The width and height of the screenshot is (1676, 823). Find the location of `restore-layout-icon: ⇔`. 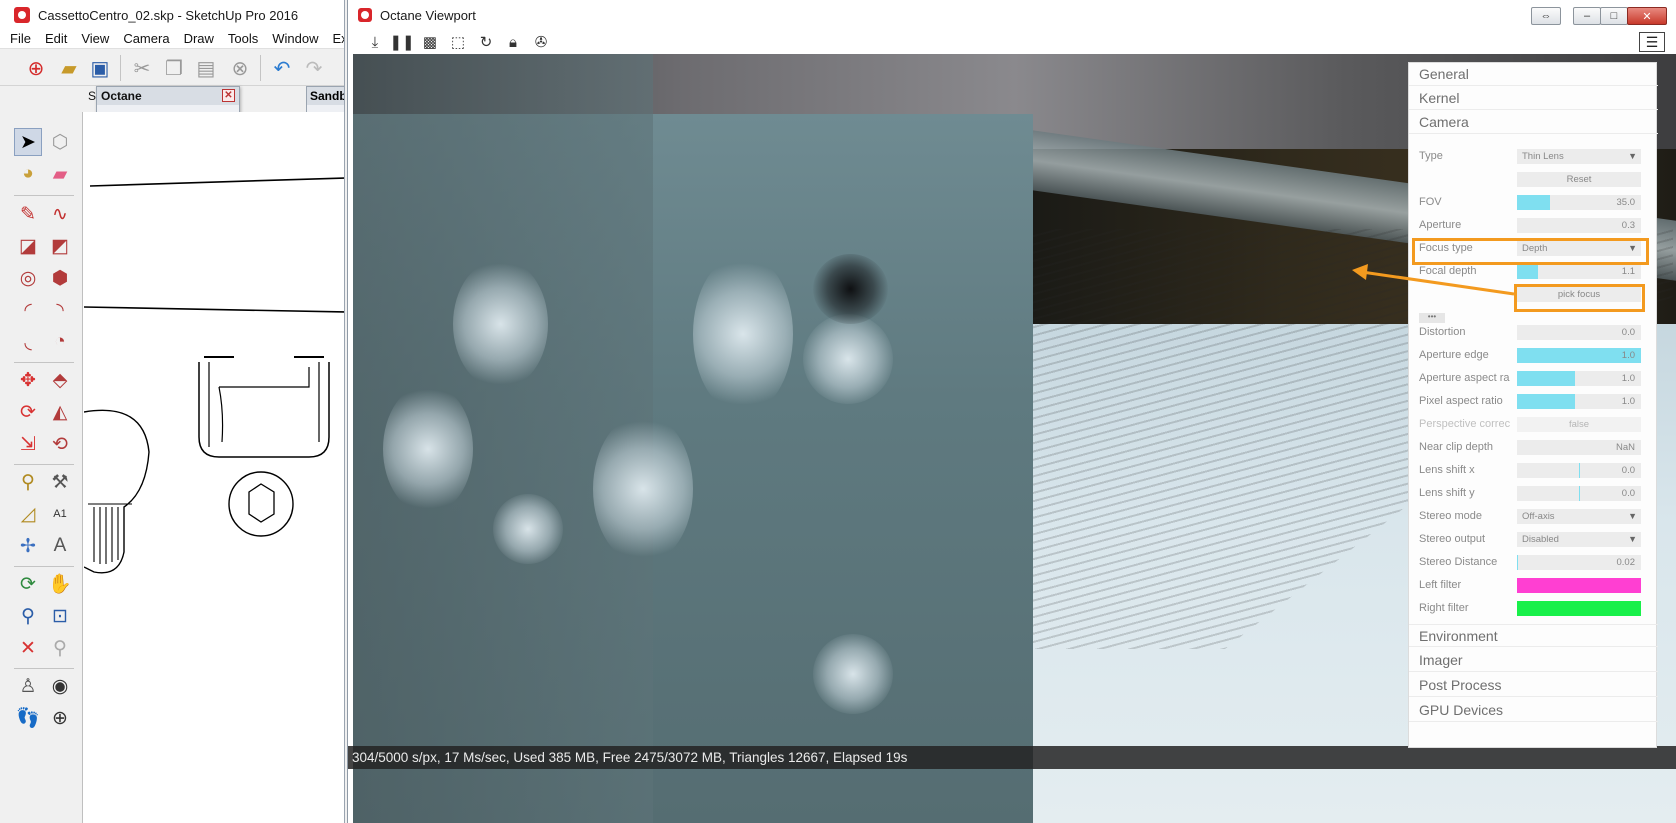

restore-layout-icon: ⇔ is located at coordinates (1546, 16).